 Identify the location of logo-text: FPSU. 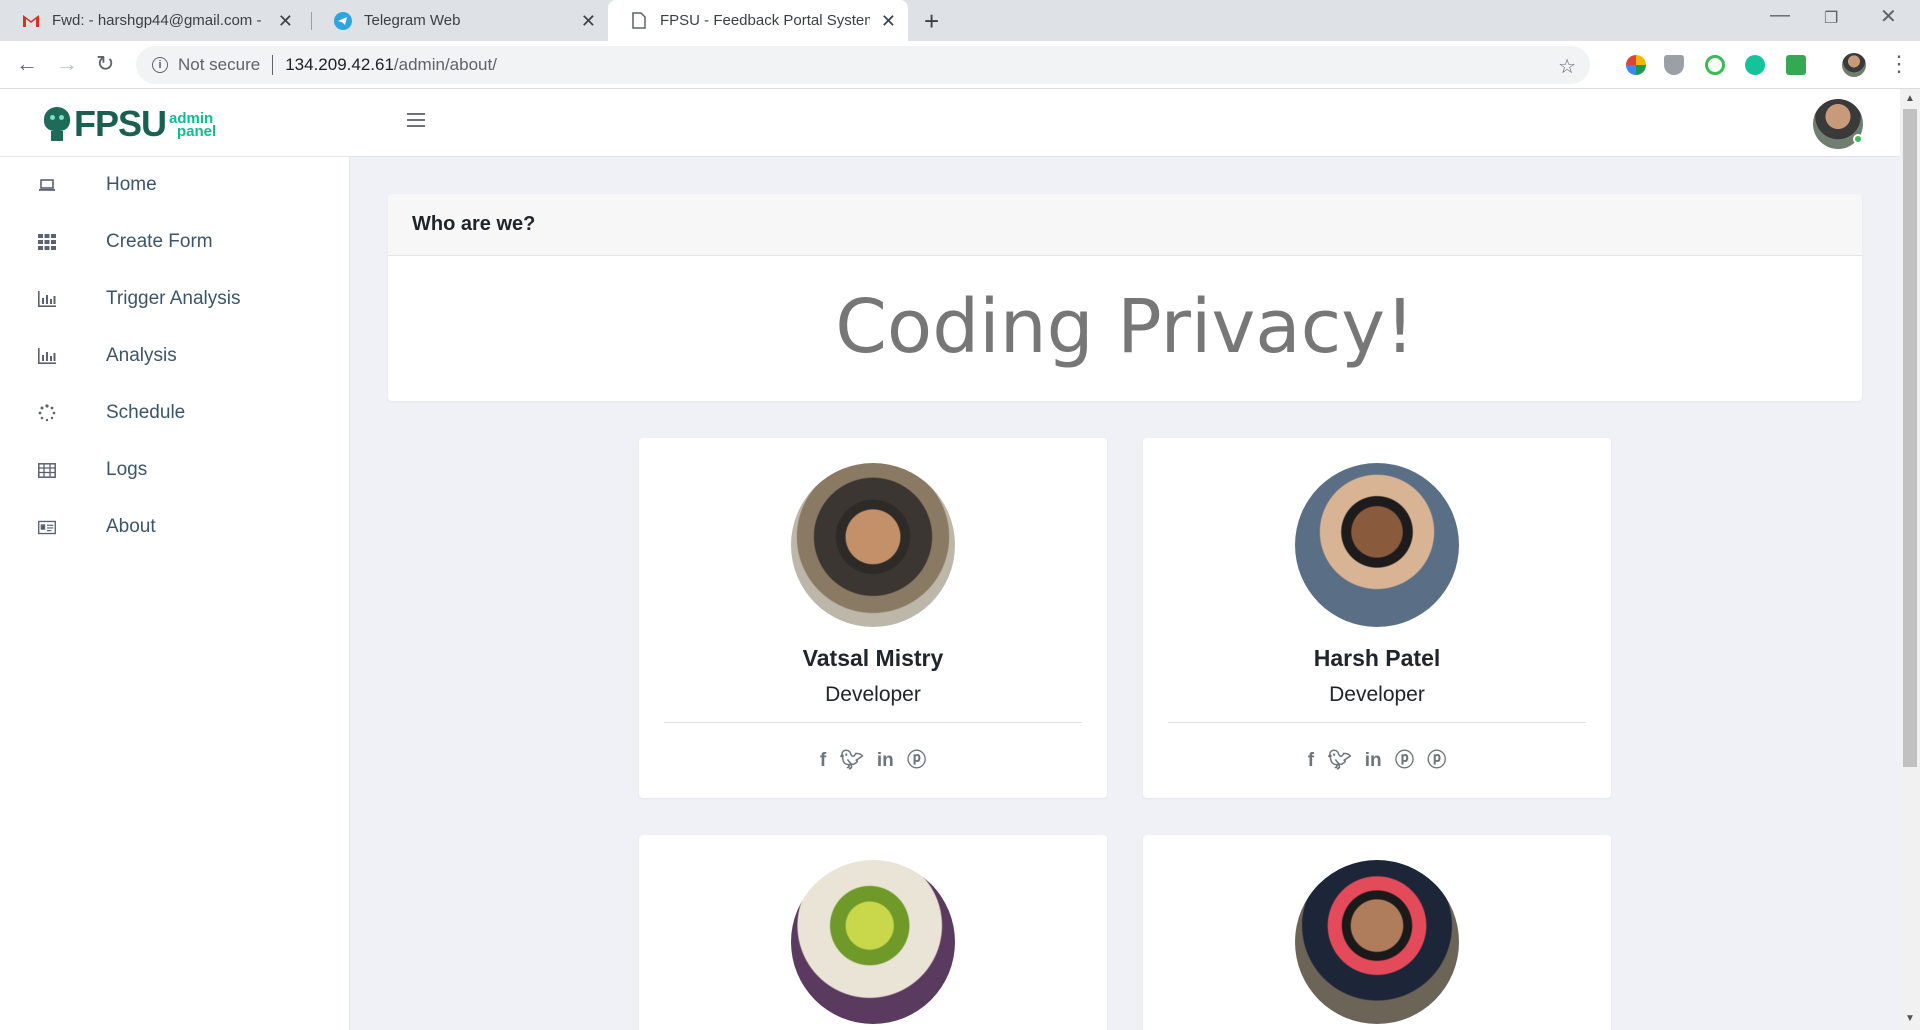
(120, 123).